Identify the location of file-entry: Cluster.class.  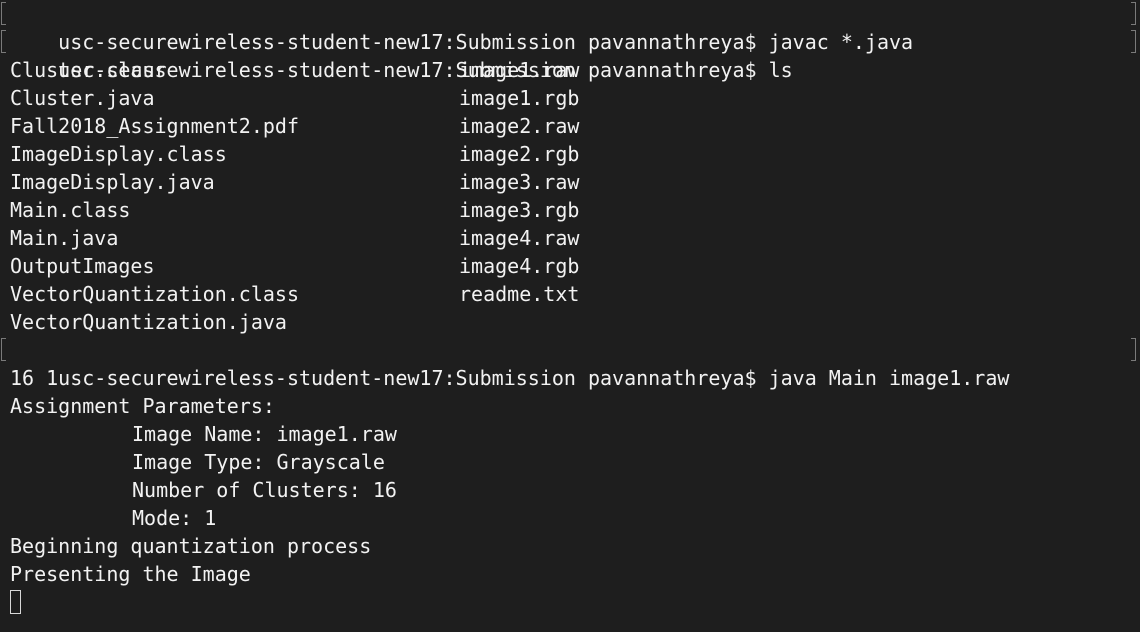
(88, 70).